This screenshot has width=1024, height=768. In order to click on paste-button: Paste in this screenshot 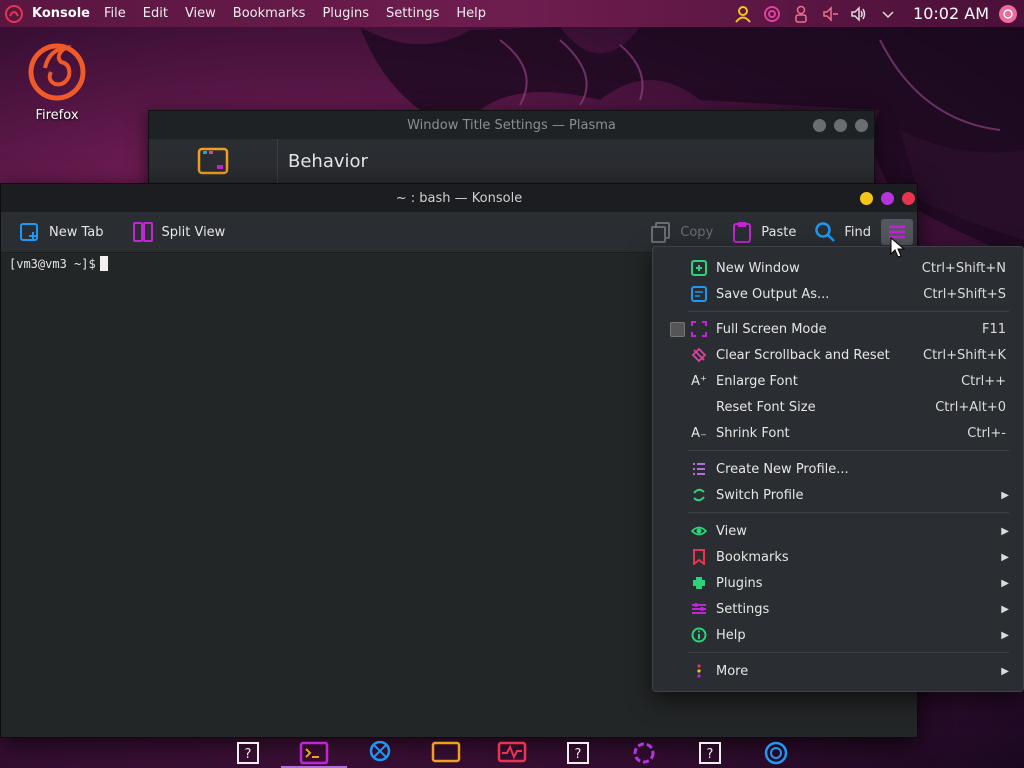, I will do `click(760, 232)`.